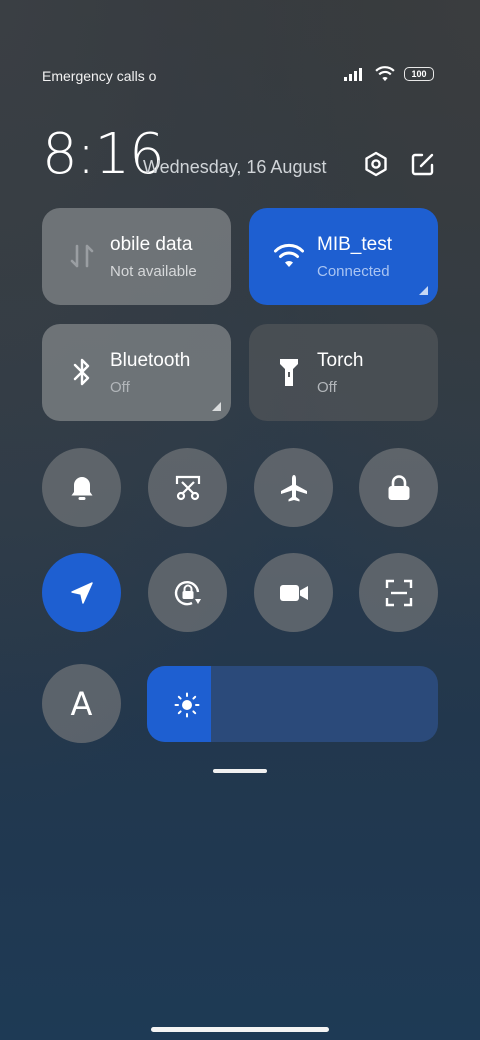 Image resolution: width=480 pixels, height=1040 pixels. I want to click on mobile-data-title: obile data, so click(151, 244).